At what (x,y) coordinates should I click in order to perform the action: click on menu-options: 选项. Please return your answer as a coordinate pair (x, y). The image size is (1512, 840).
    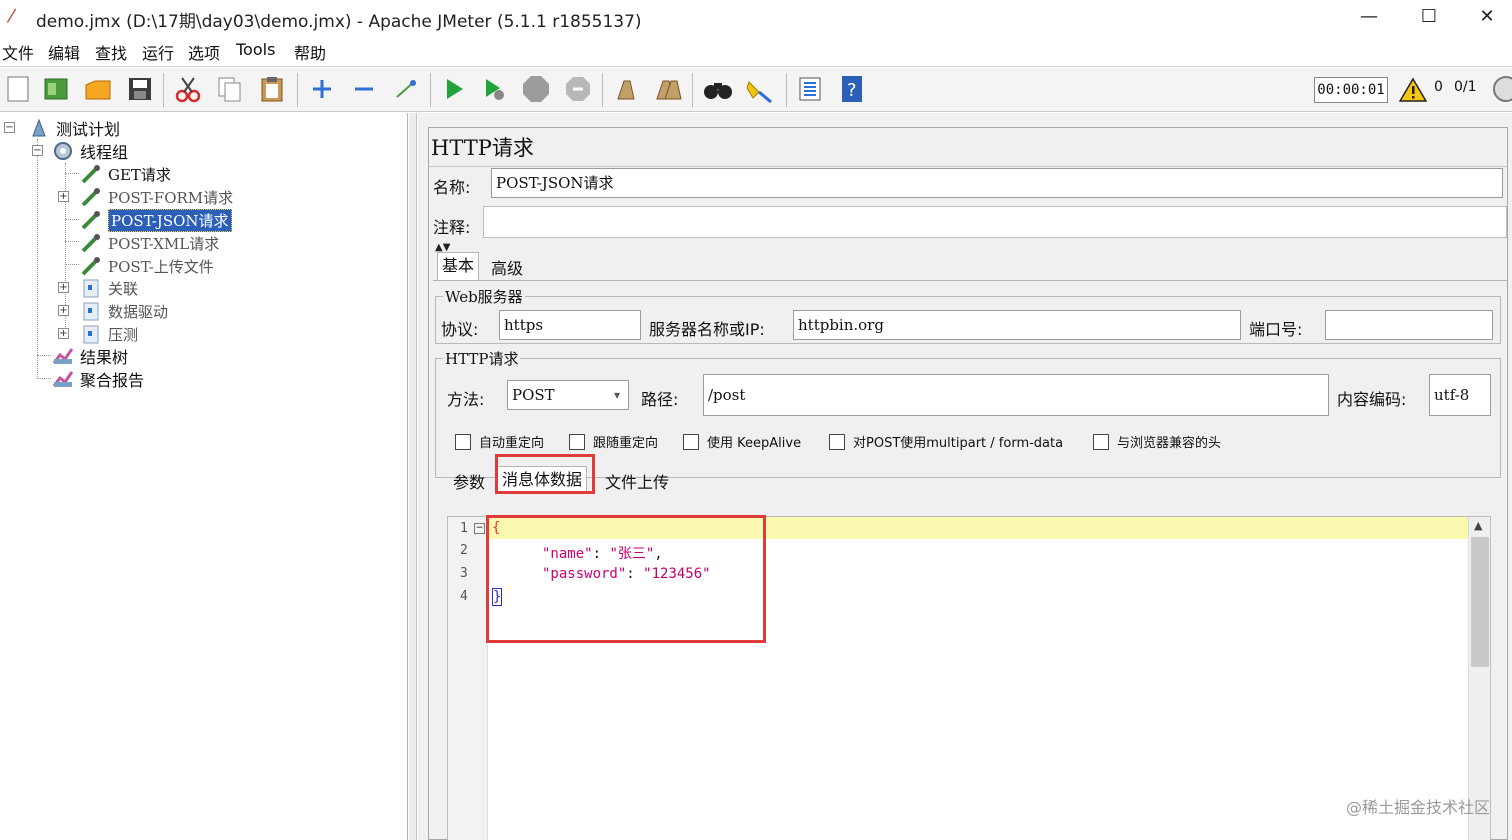
    Looking at the image, I should click on (204, 52).